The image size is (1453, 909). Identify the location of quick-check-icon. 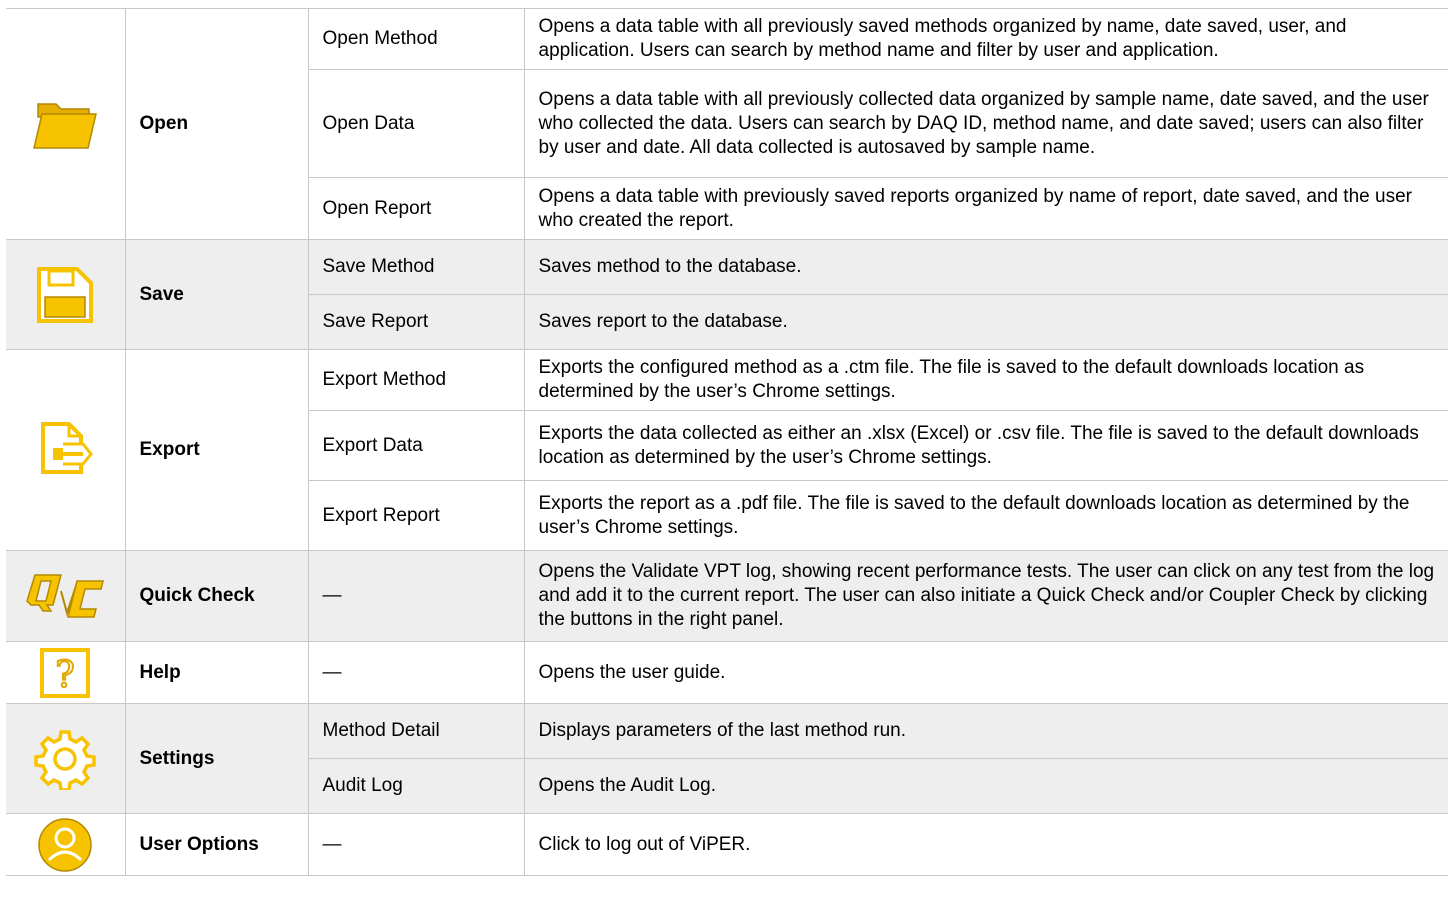
(65, 596).